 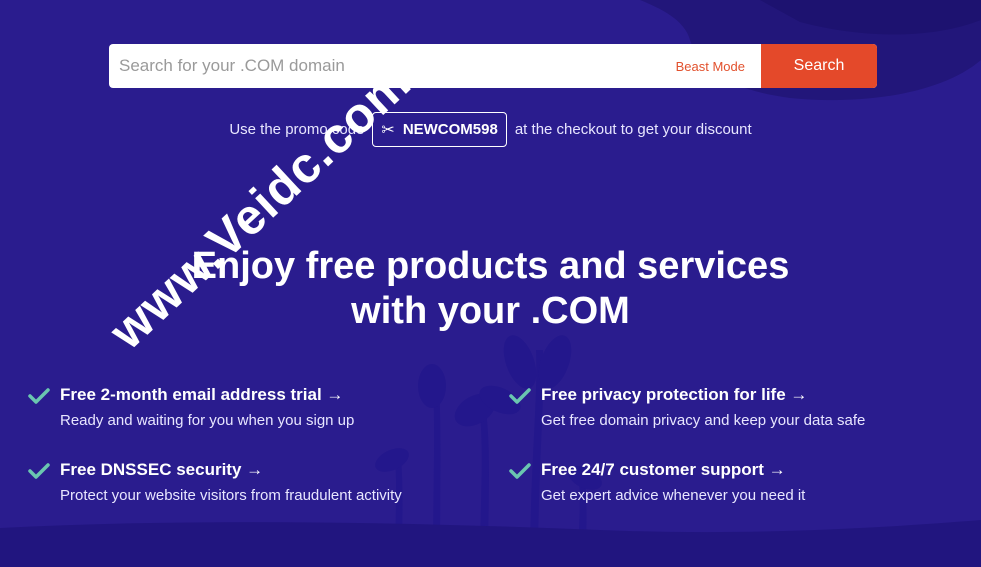 I want to click on promo-code-text: NEWCOM598, so click(x=450, y=129).